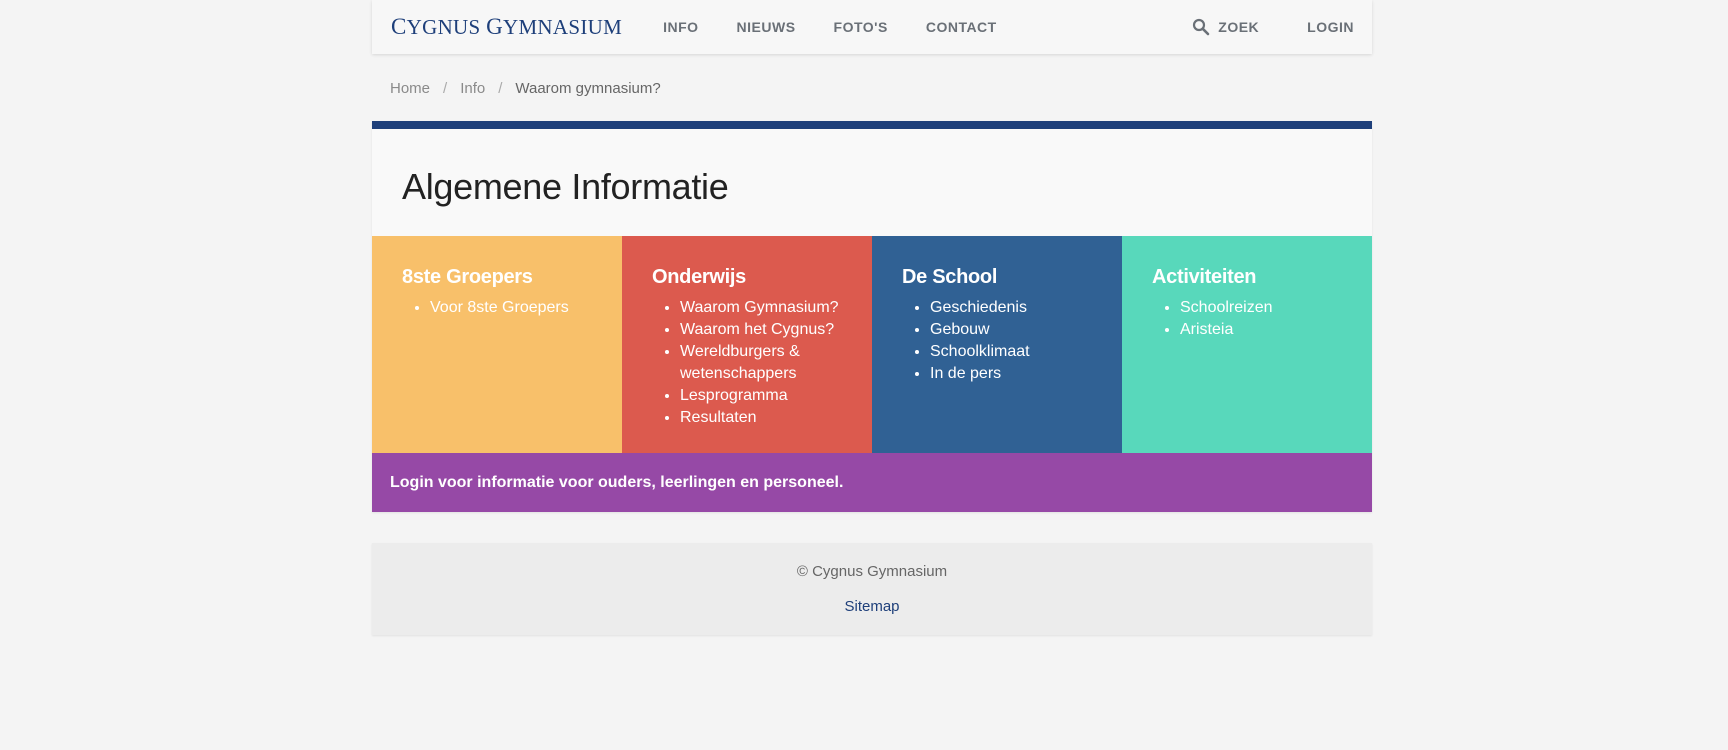 This screenshot has height=750, width=1728. Describe the element at coordinates (761, 418) in the screenshot. I see `list-item: Resultaten` at that location.